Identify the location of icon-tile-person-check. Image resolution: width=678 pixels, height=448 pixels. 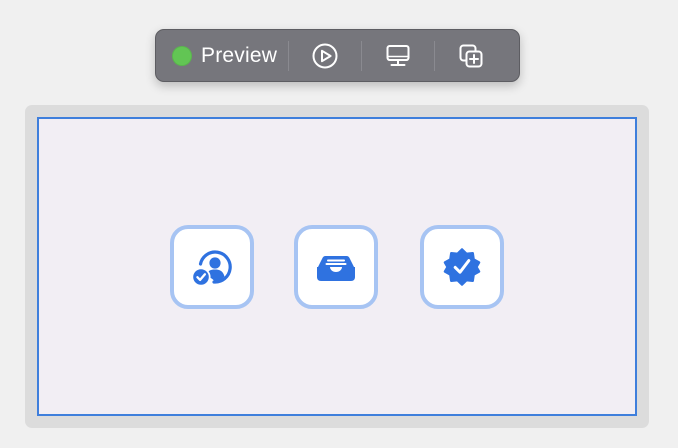
(212, 267).